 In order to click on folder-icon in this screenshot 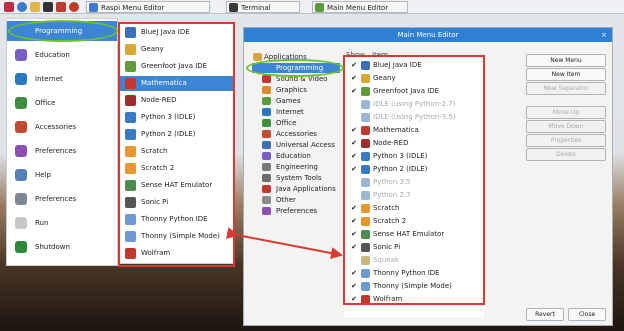, I will do `click(35, 7)`.